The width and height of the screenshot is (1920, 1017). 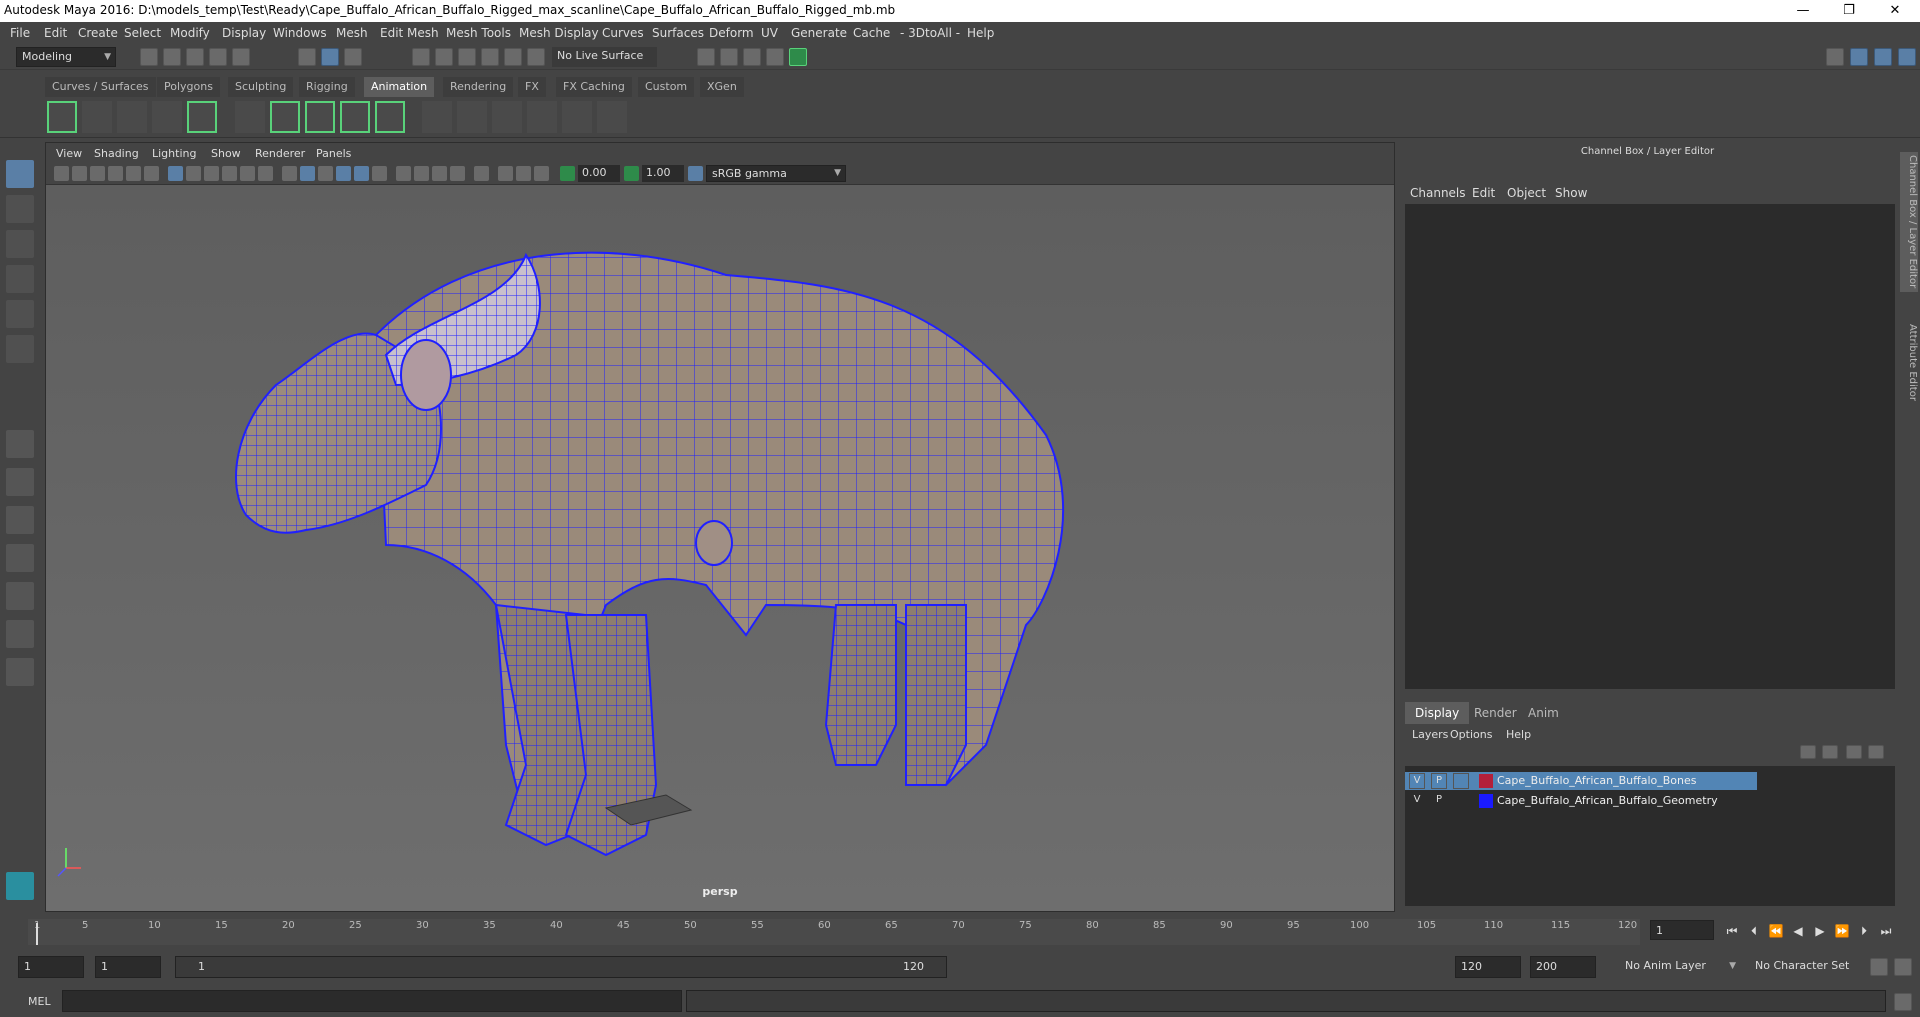 I want to click on default-material-icon, so click(x=325, y=173).